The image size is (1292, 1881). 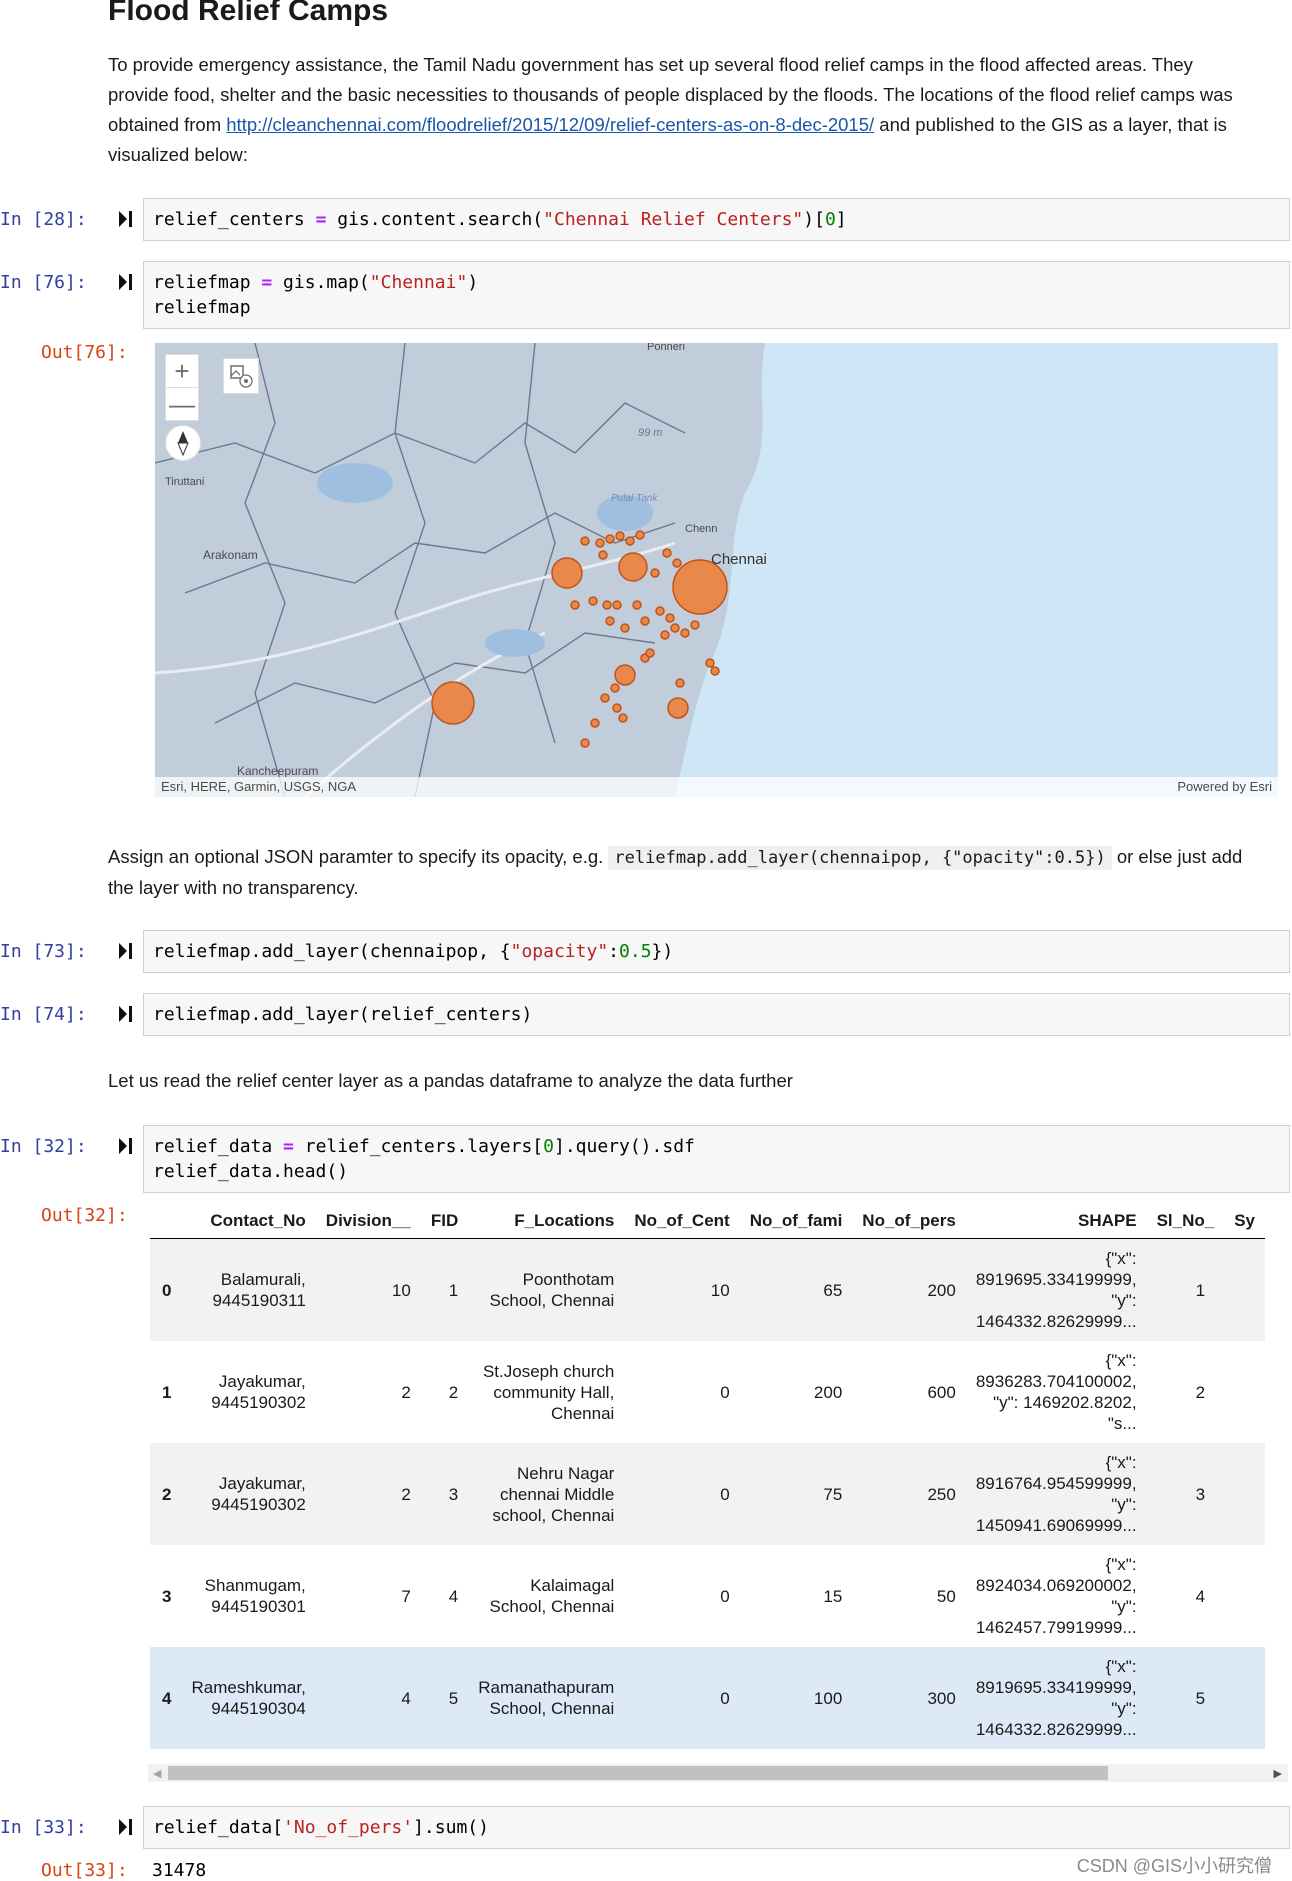 What do you see at coordinates (230, 555) in the screenshot?
I see `label-arakonam: Arakonam` at bounding box center [230, 555].